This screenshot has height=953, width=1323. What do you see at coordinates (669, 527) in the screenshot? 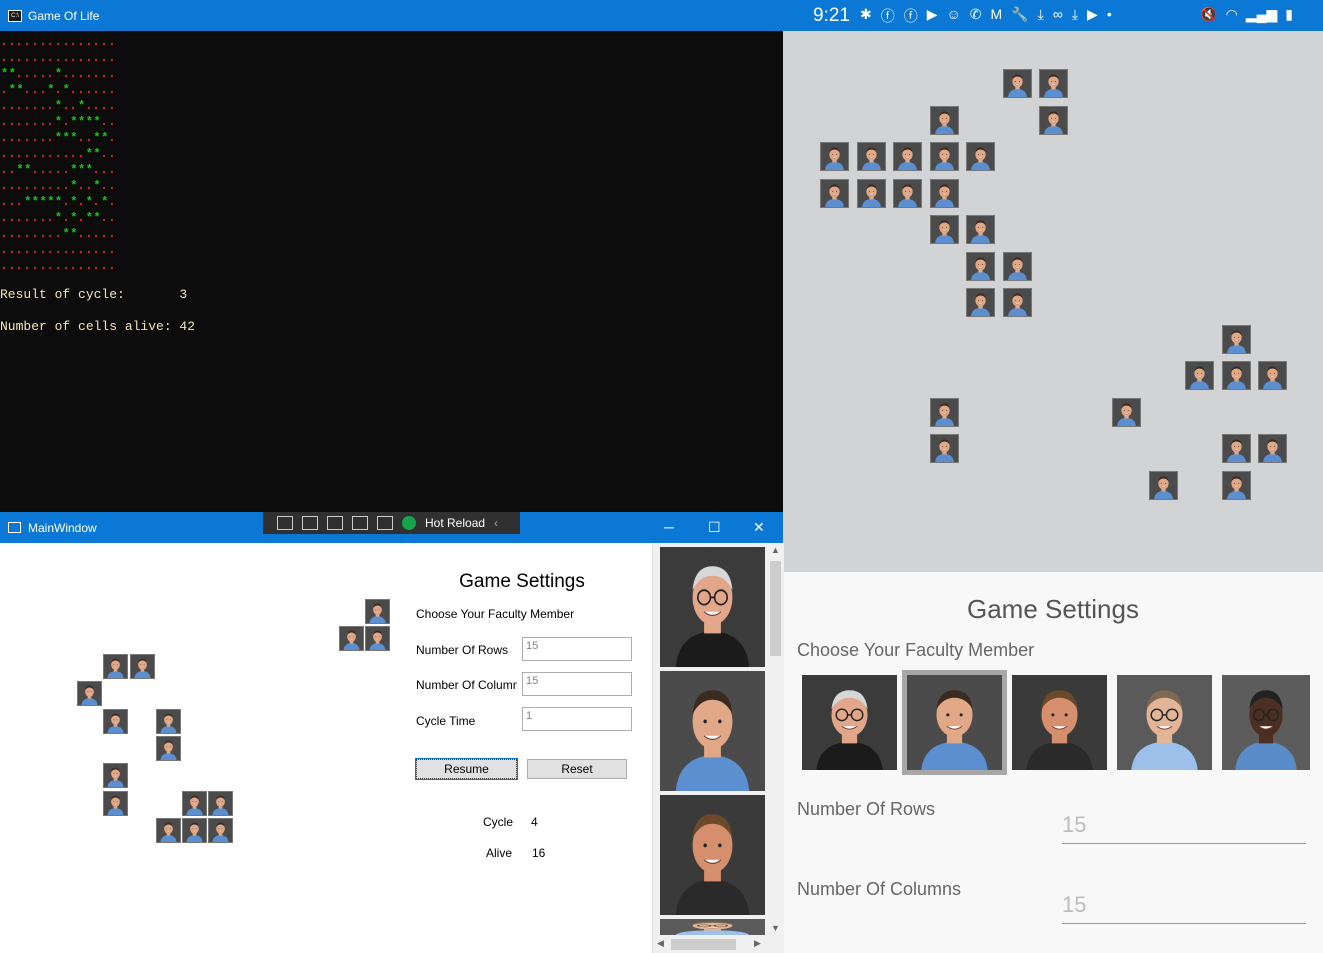
I see `minimize-button: ─` at bounding box center [669, 527].